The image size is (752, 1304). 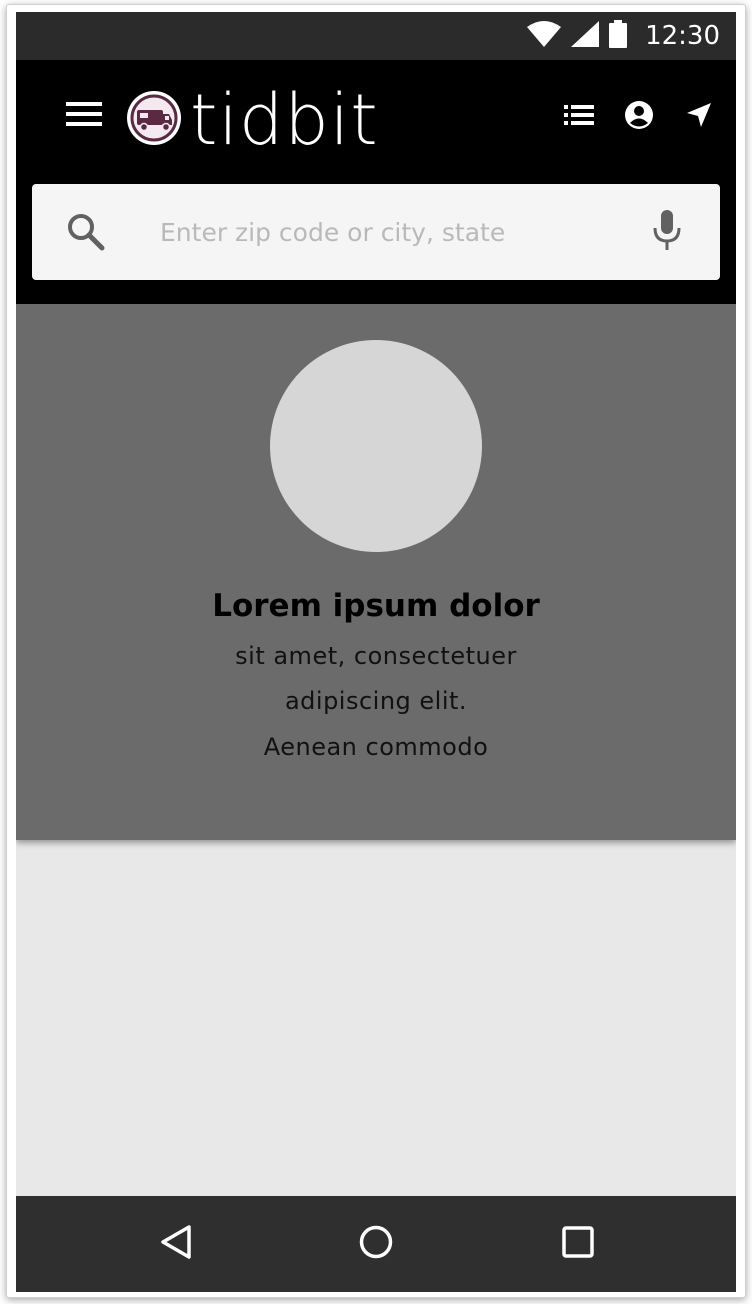 What do you see at coordinates (544, 36) in the screenshot?
I see `wifi-icon` at bounding box center [544, 36].